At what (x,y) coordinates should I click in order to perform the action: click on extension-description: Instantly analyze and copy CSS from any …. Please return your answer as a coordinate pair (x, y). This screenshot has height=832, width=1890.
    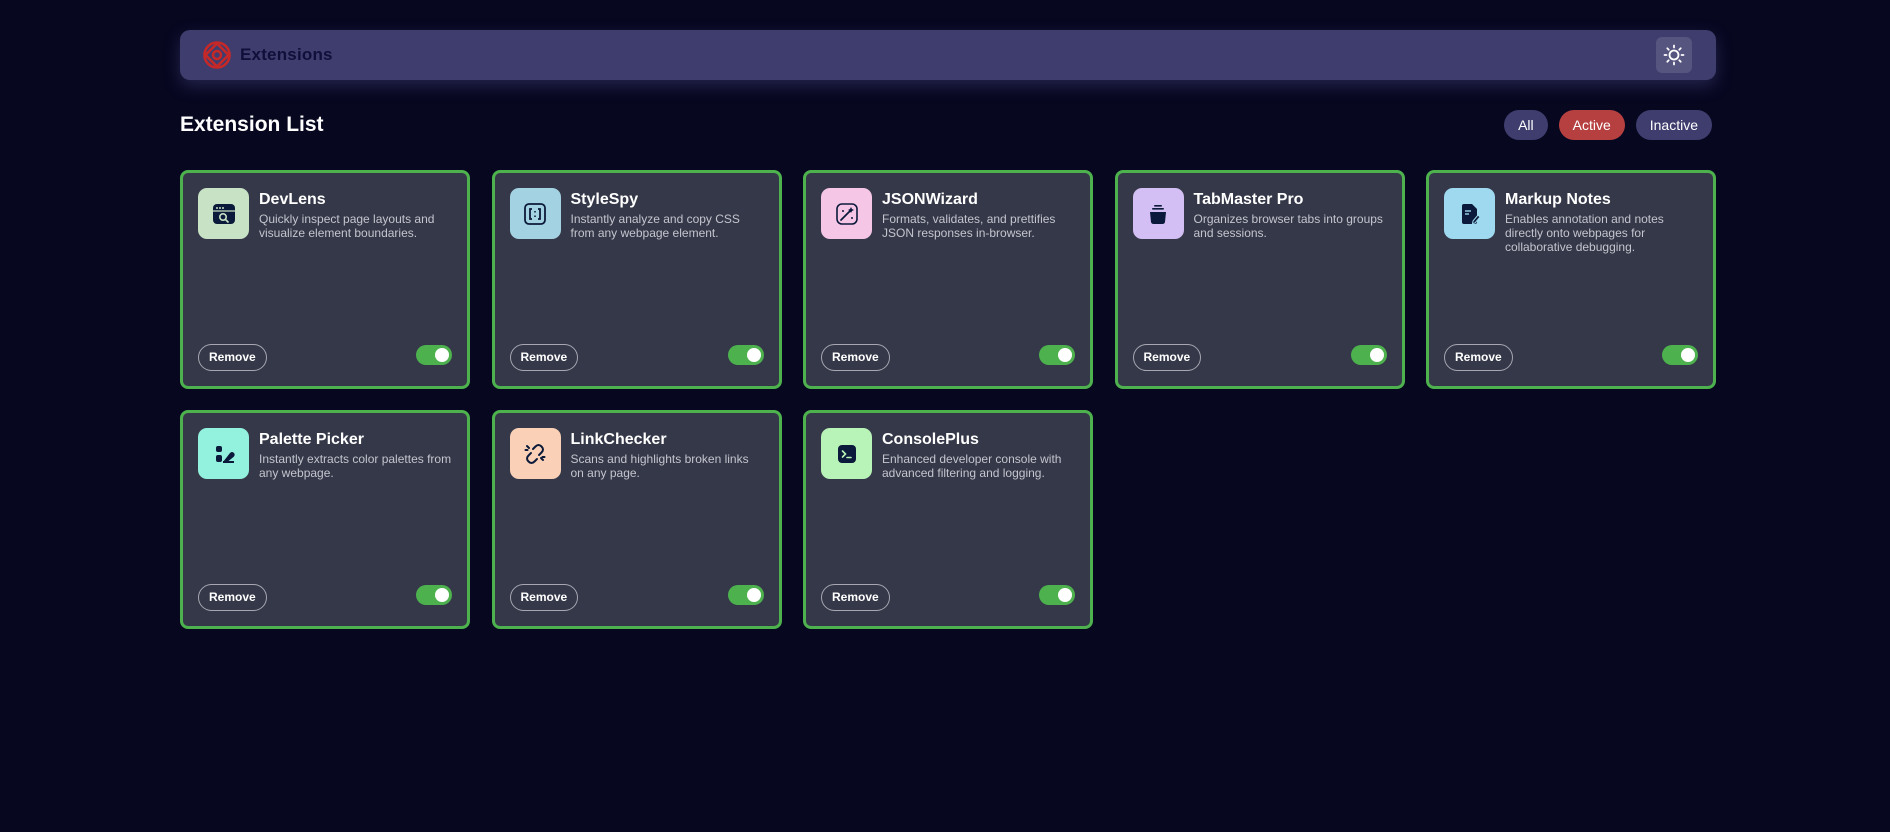
    Looking at the image, I should click on (655, 226).